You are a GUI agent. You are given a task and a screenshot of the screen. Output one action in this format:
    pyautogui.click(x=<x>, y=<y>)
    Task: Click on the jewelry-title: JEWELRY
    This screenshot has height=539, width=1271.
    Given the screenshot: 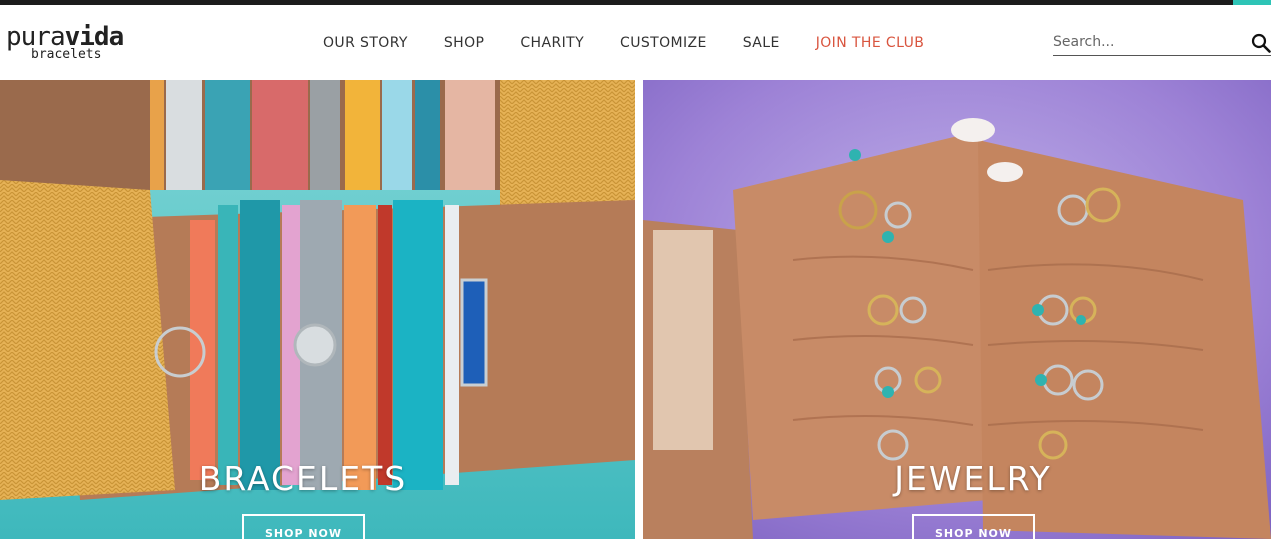 What is the action you would take?
    pyautogui.click(x=973, y=478)
    